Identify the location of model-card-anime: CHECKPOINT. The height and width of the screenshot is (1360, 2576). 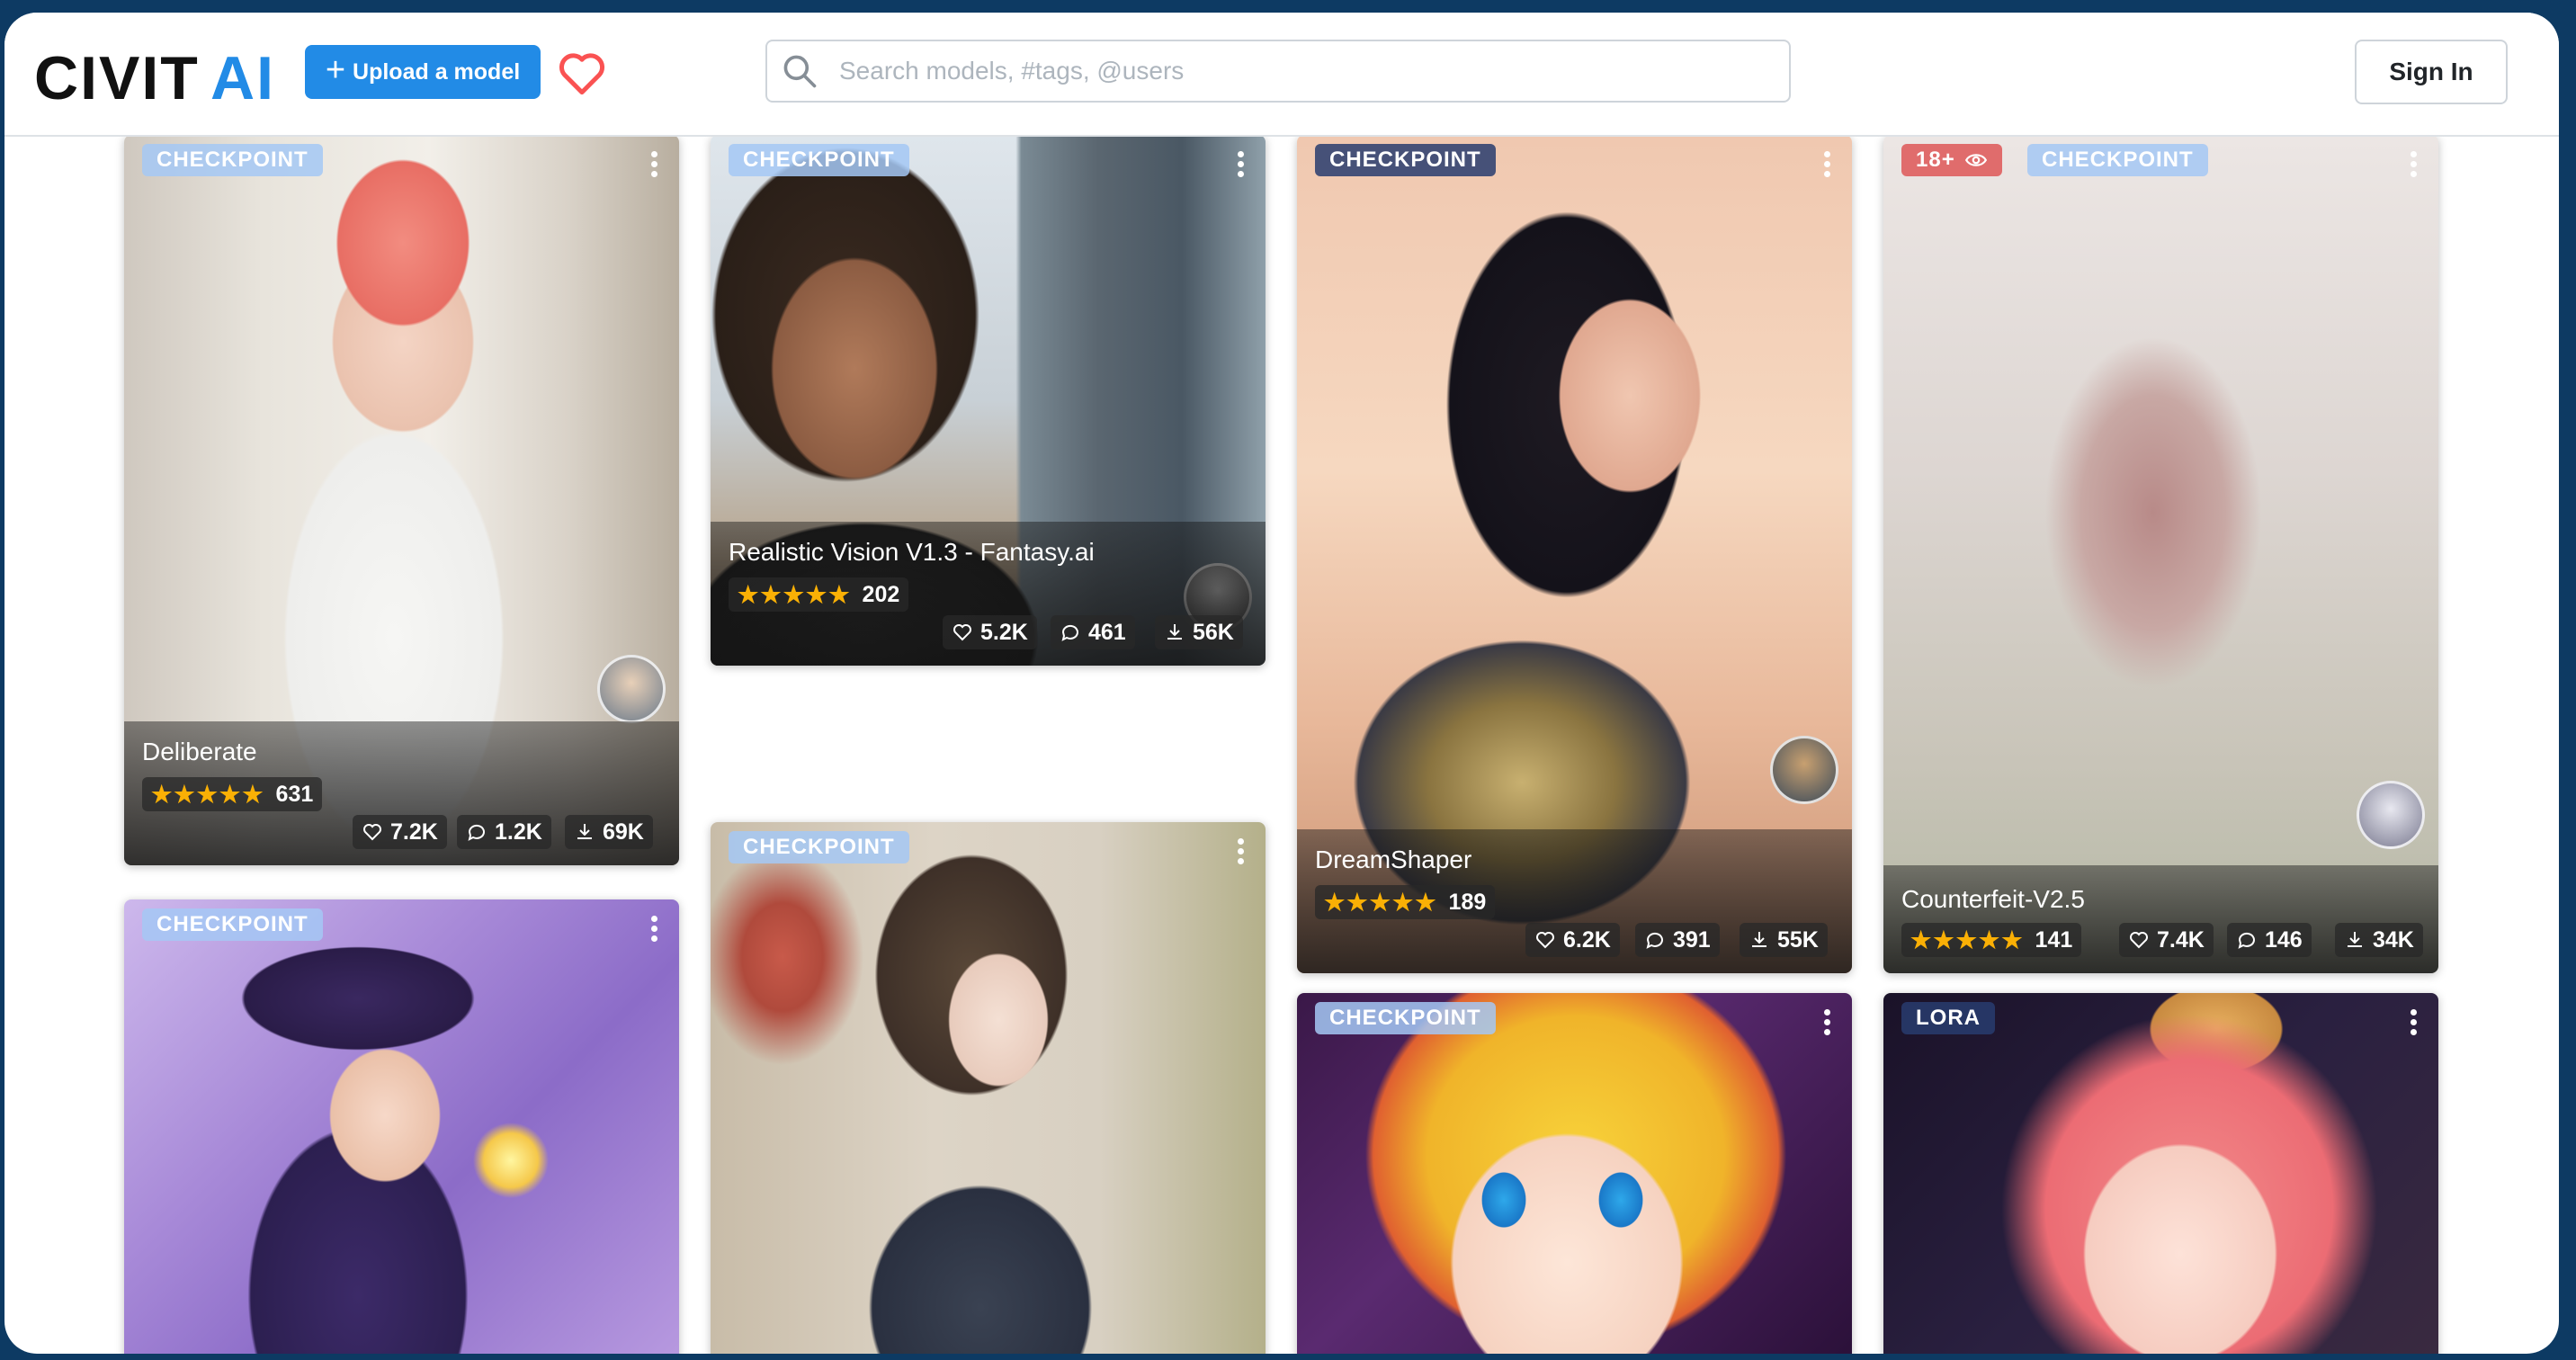
(1574, 1173).